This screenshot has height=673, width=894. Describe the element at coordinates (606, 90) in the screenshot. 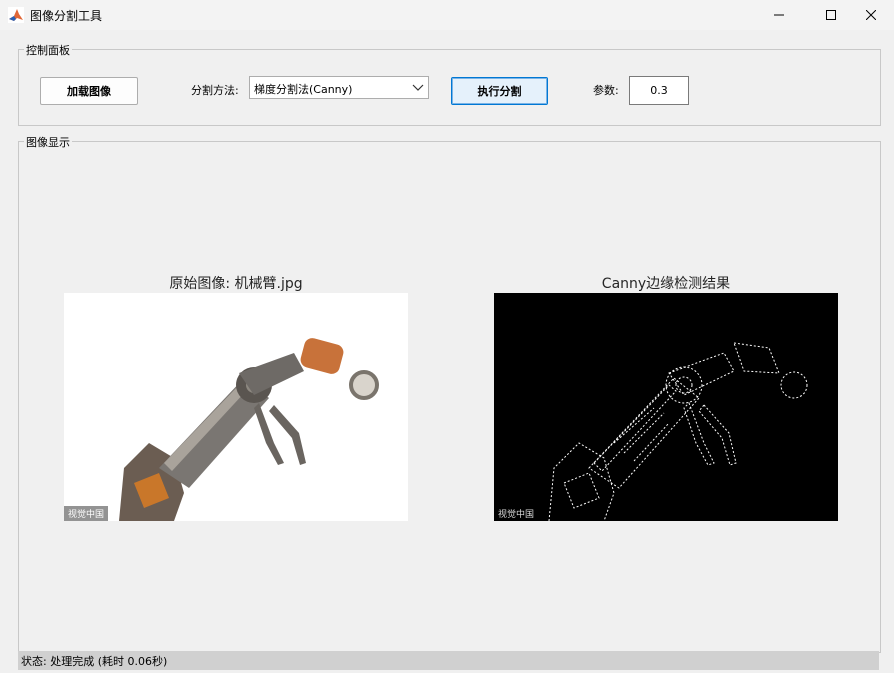

I see `param-label: 参数:` at that location.